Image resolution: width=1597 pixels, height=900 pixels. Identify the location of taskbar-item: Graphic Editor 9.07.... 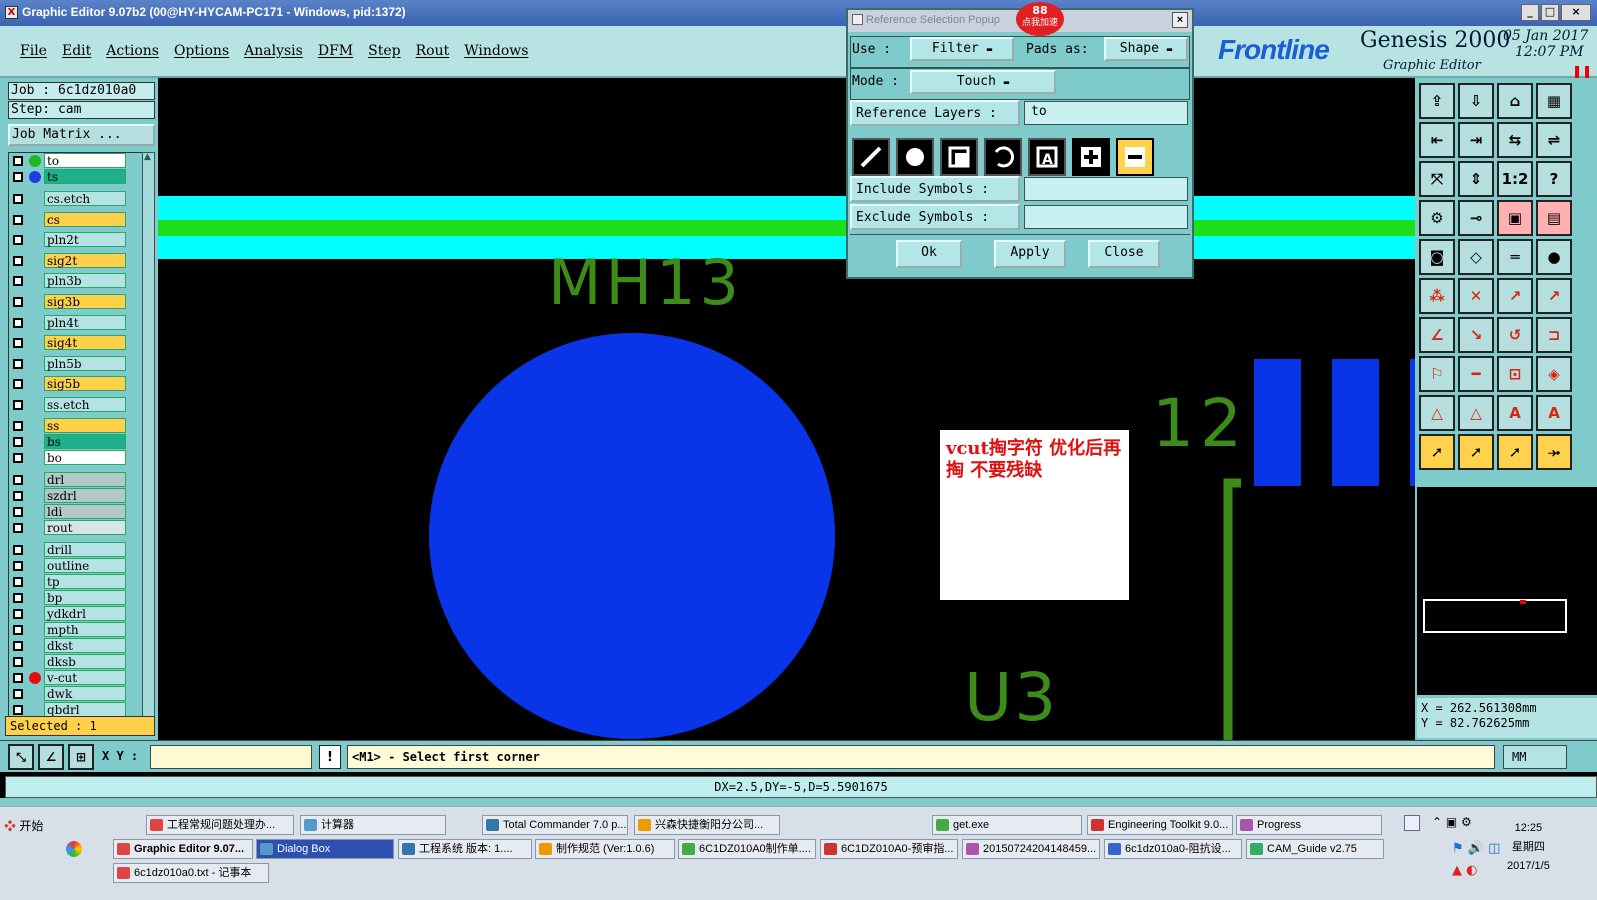
(183, 849).